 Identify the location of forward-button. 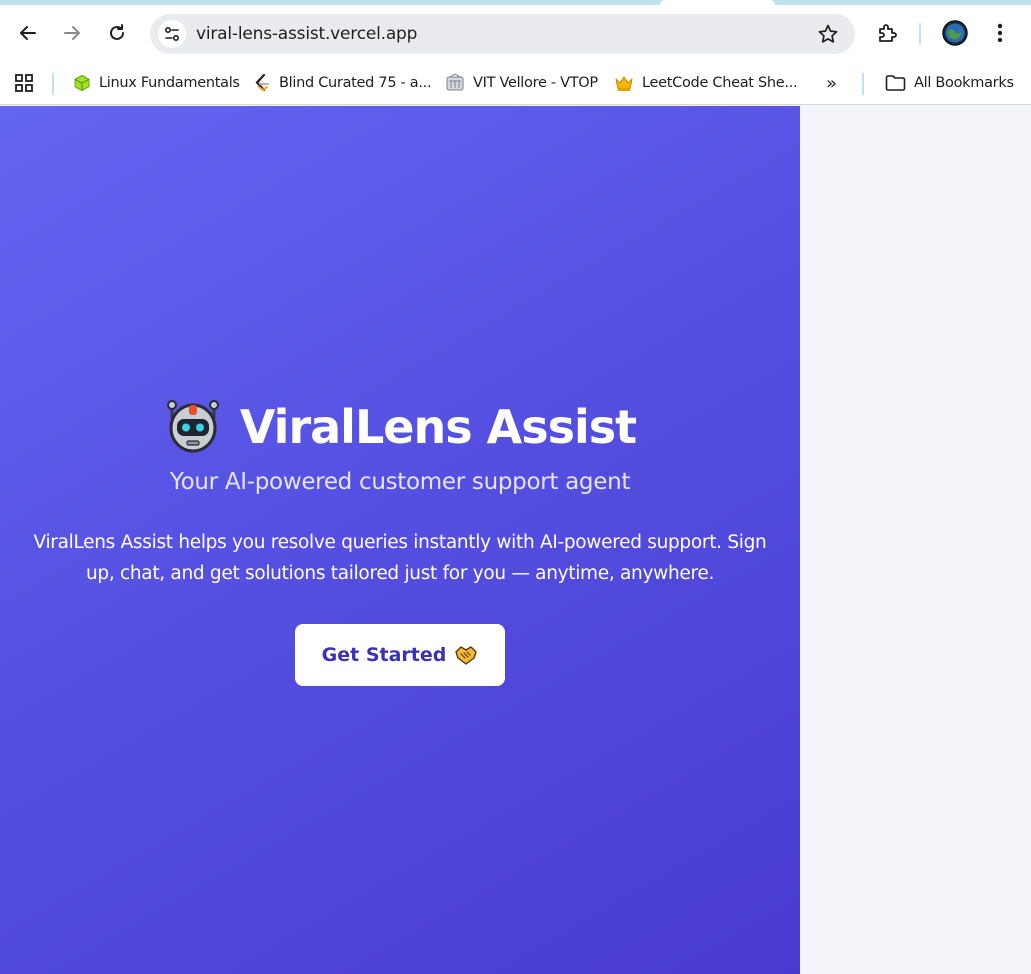
(72, 33).